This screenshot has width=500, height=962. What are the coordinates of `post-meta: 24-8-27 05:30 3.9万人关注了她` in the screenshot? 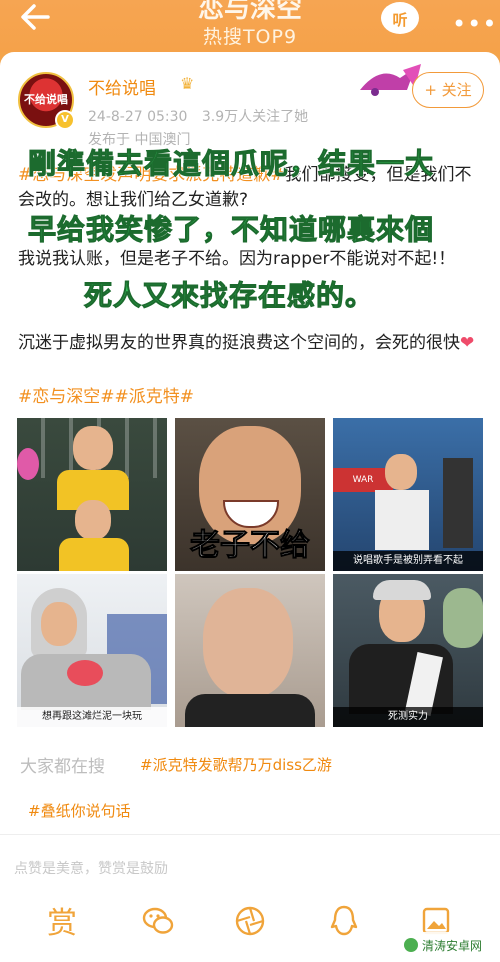 It's located at (198, 116).